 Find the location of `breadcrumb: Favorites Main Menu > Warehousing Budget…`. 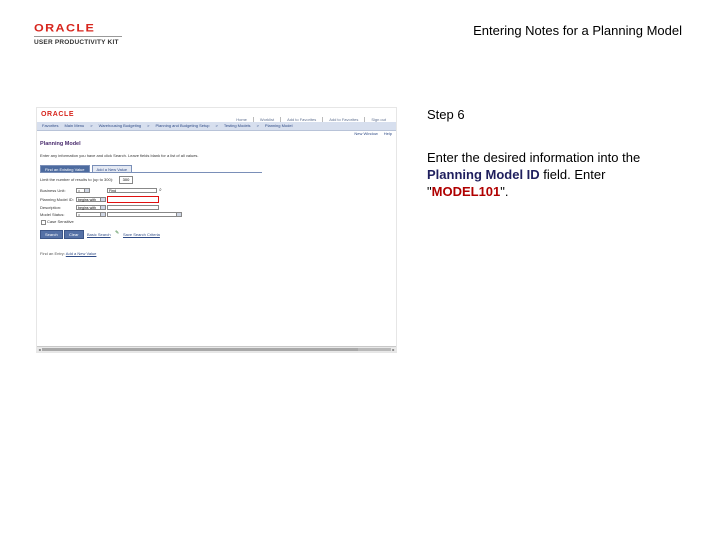

breadcrumb: Favorites Main Menu > Warehousing Budget… is located at coordinates (167, 125).